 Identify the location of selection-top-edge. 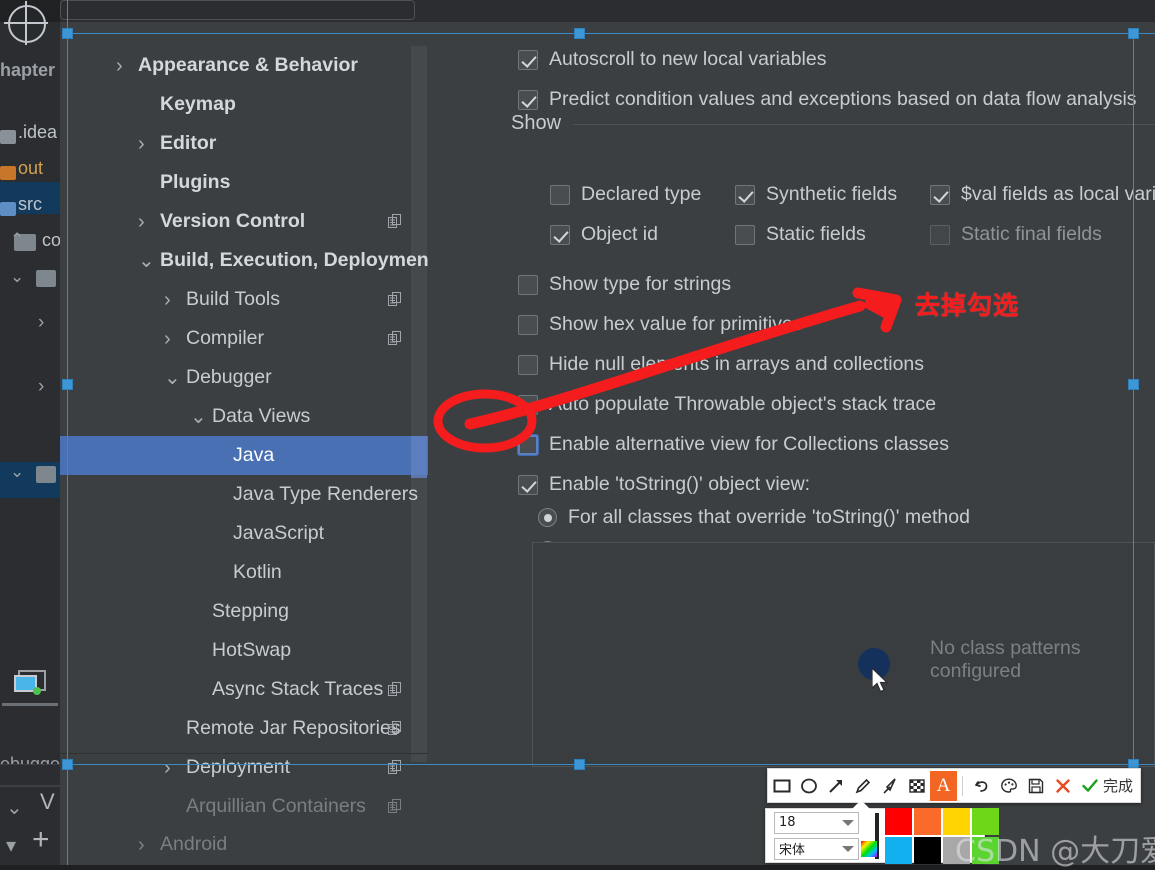
(611, 33).